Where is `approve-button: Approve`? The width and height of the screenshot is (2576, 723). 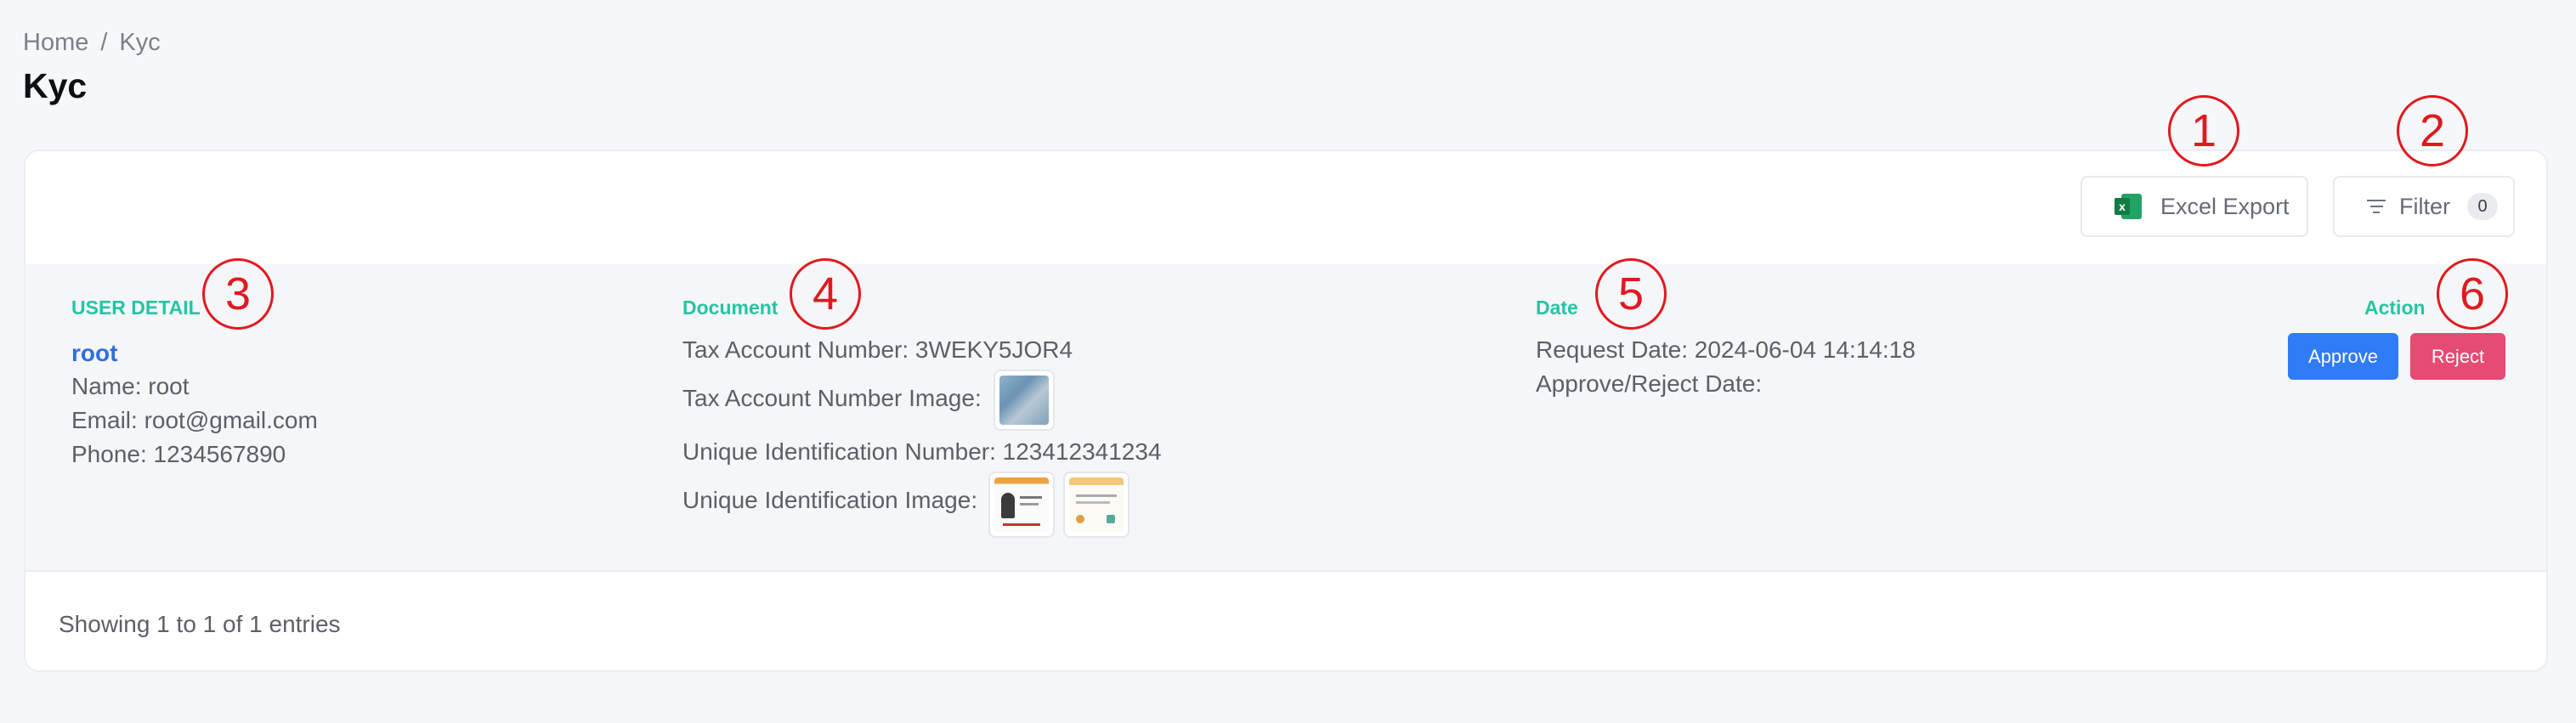
approve-button: Approve is located at coordinates (2343, 356).